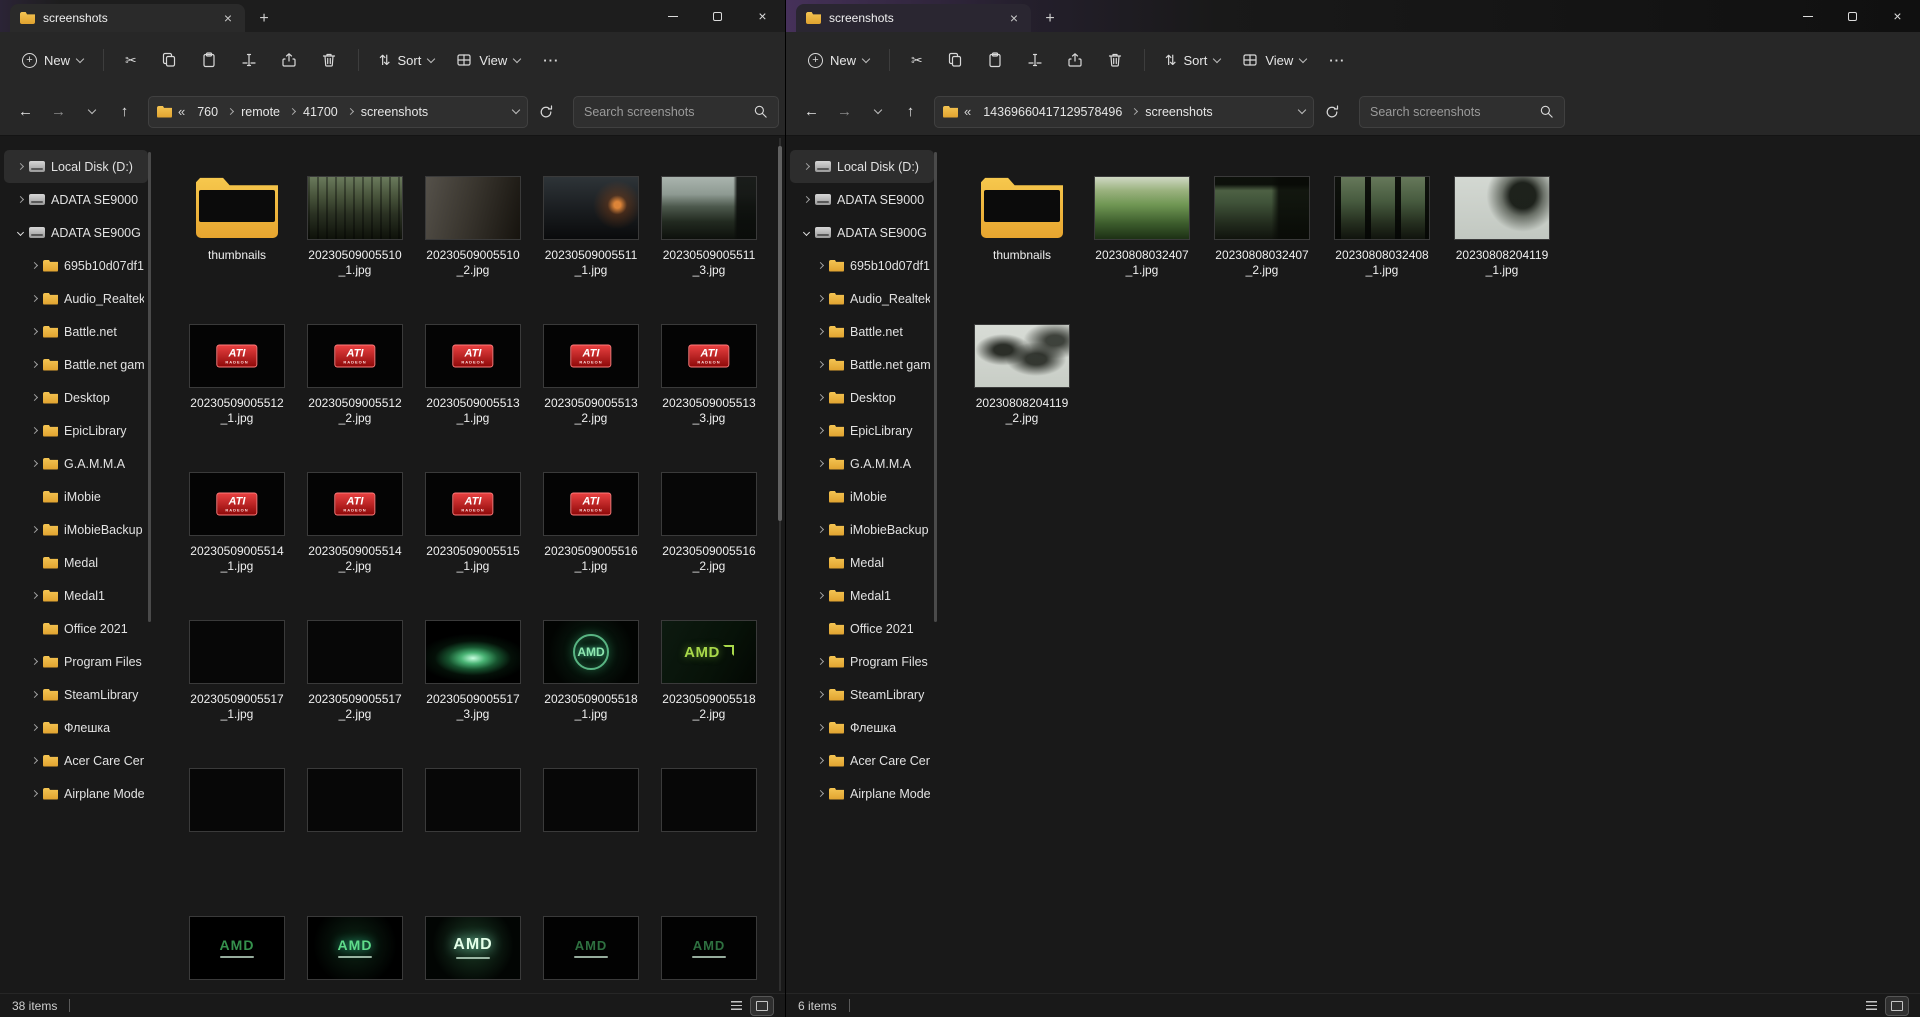 The width and height of the screenshot is (1920, 1017). What do you see at coordinates (591, 228) in the screenshot?
I see `file-item: 20230509005511_1.jpg` at bounding box center [591, 228].